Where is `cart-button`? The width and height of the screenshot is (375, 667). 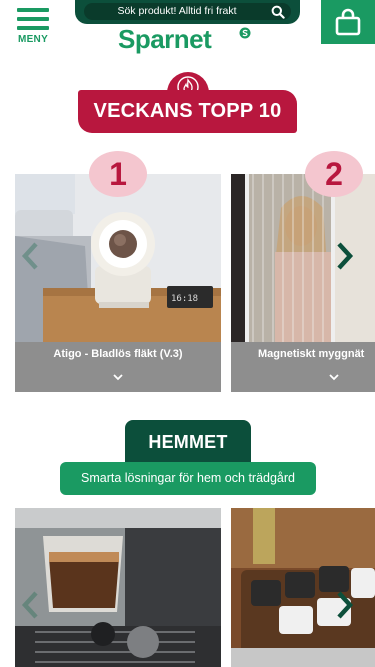
cart-button is located at coordinates (348, 22).